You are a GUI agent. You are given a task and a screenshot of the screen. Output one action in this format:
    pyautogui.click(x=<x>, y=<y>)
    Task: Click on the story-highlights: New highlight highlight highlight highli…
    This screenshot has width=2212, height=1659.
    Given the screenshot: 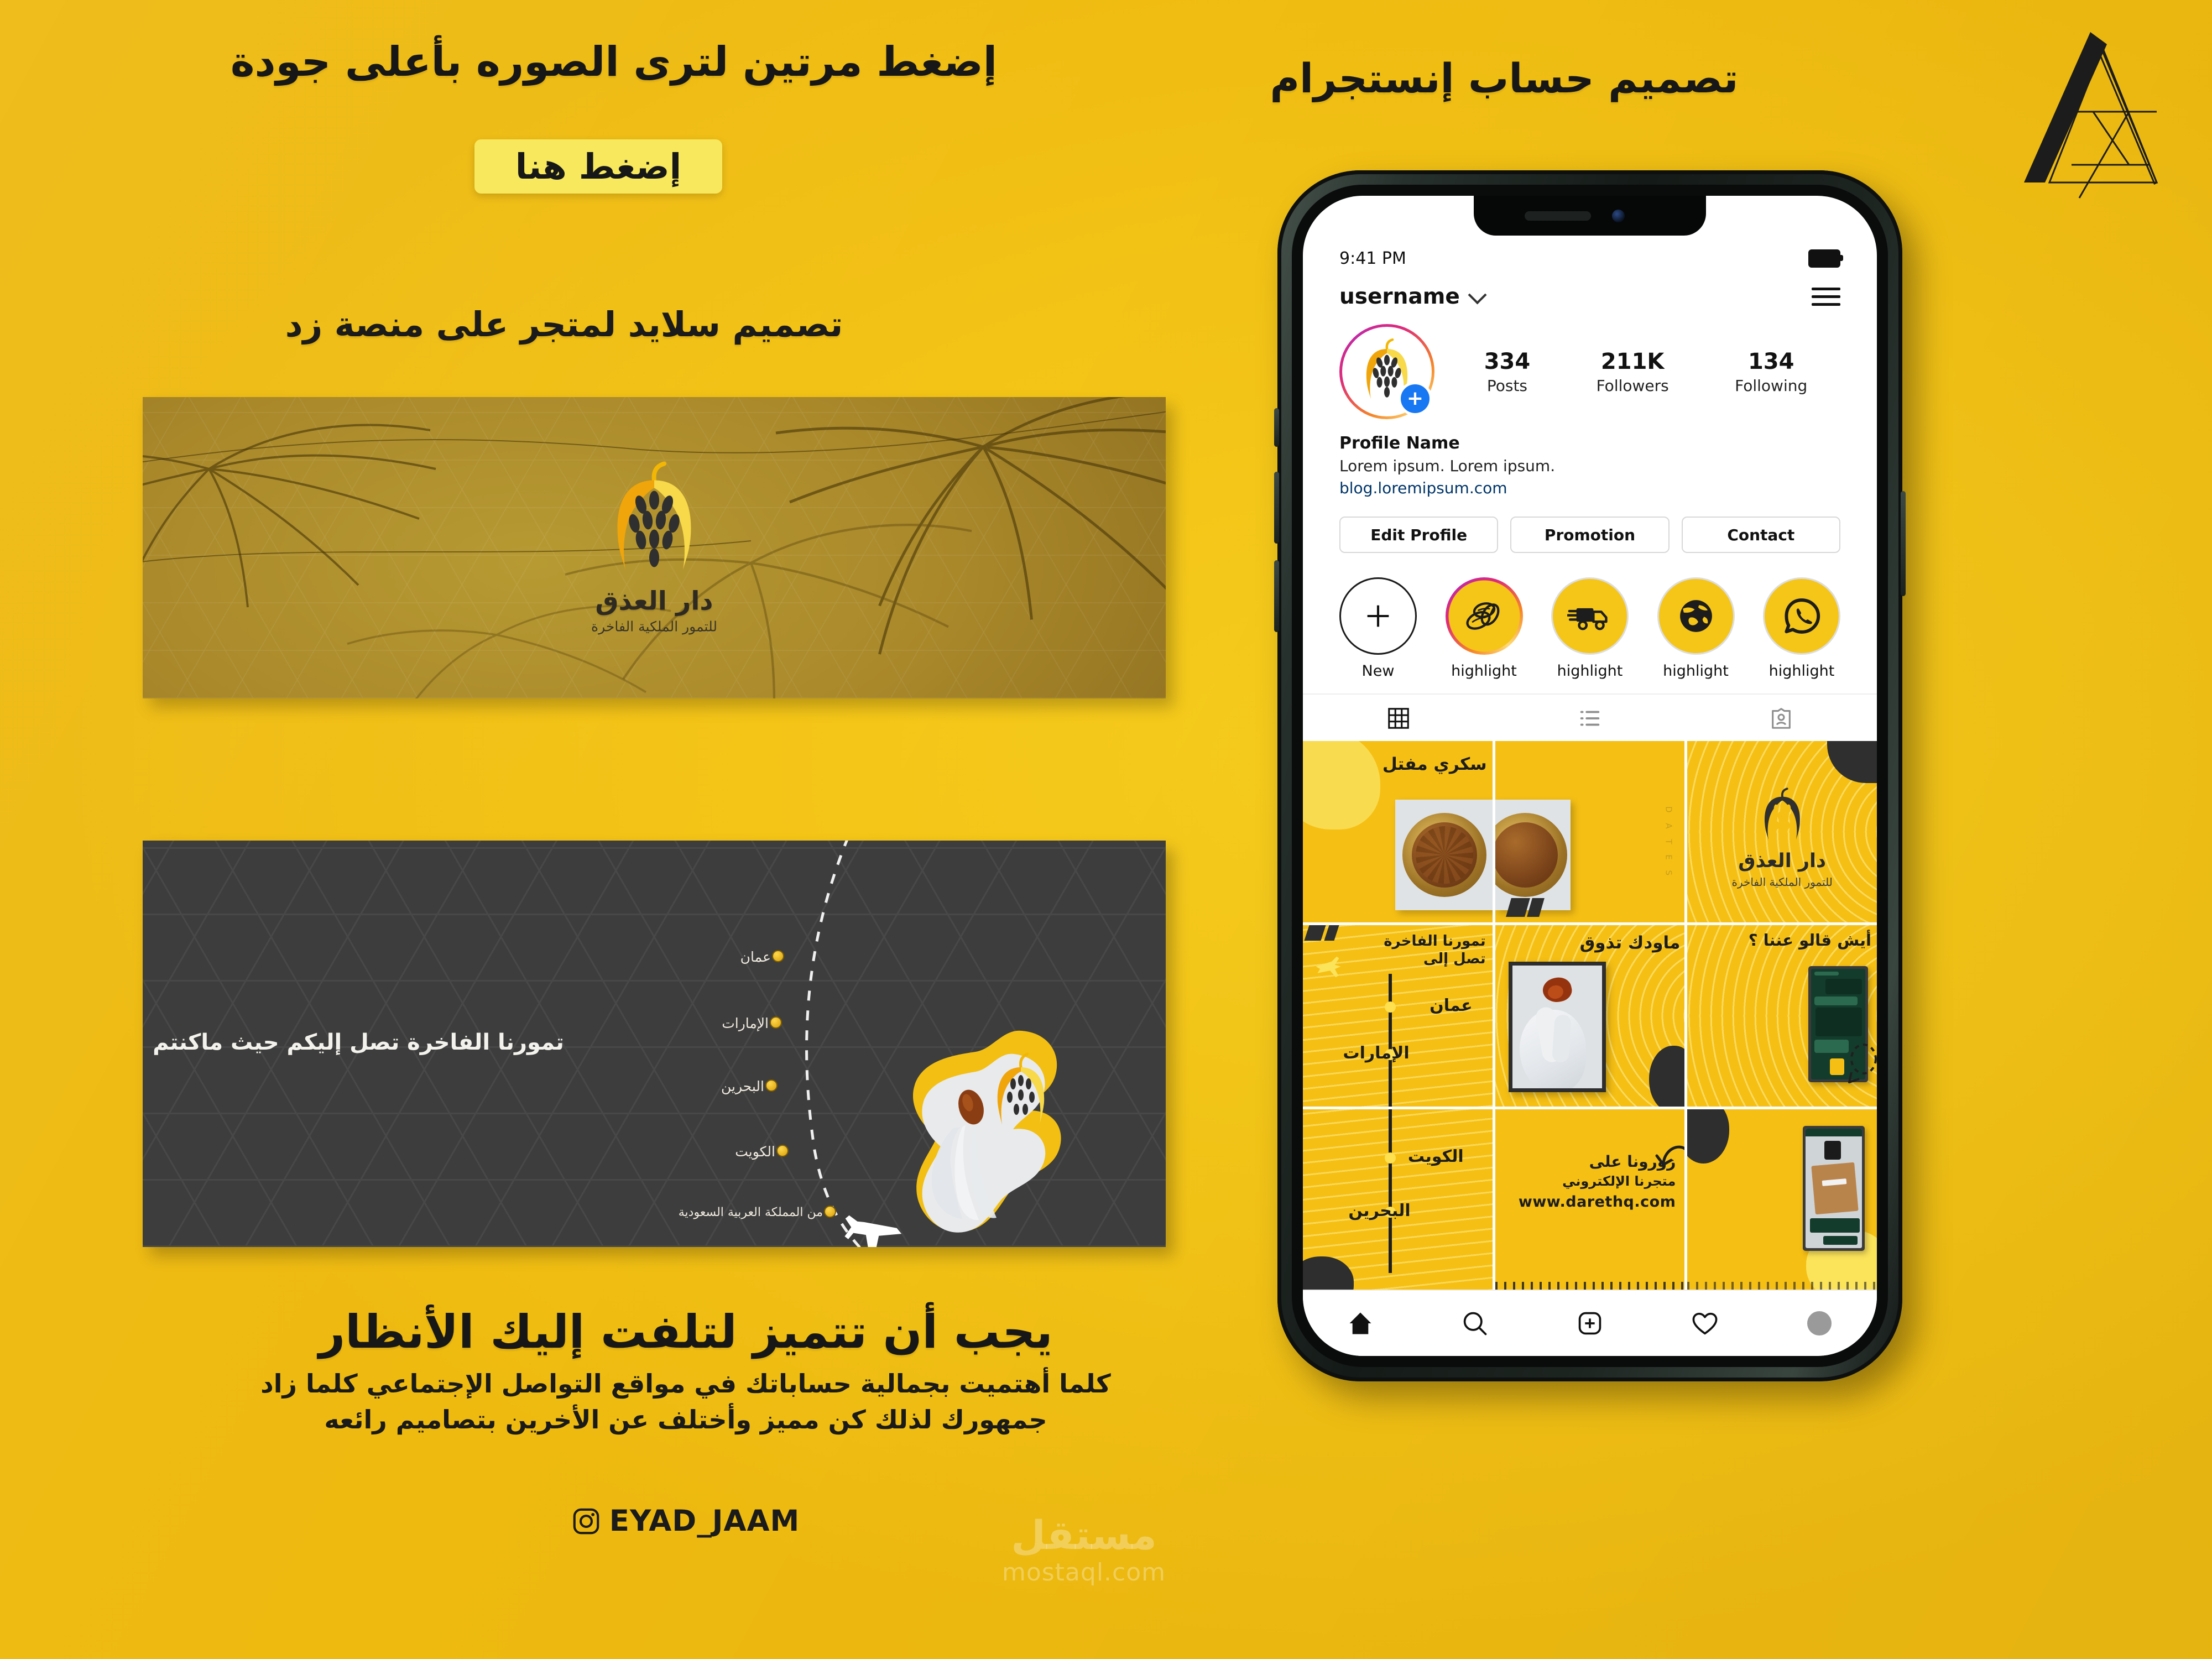 What is the action you would take?
    pyautogui.click(x=1590, y=628)
    